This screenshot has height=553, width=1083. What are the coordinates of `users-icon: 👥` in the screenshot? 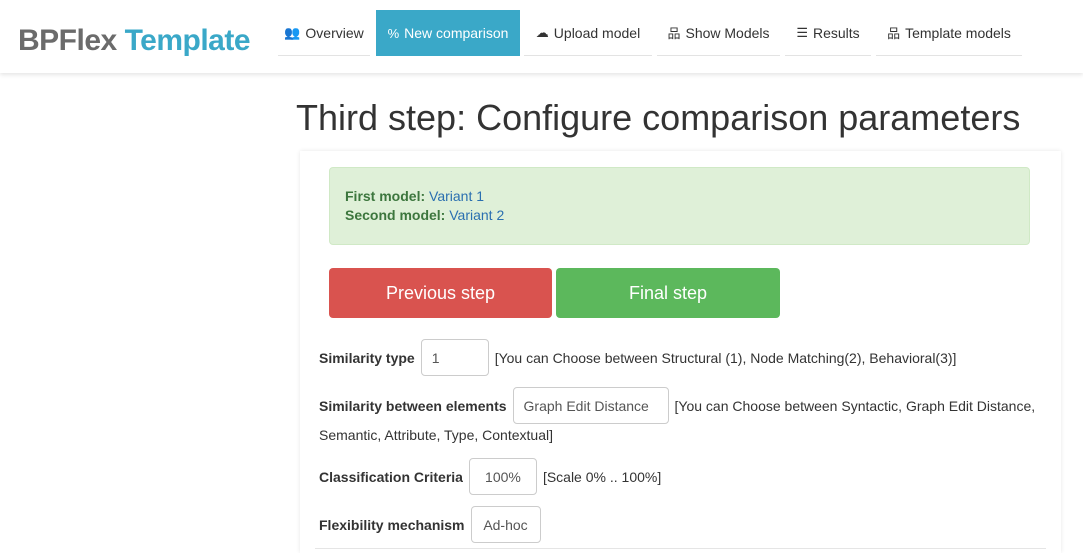 It's located at (292, 32).